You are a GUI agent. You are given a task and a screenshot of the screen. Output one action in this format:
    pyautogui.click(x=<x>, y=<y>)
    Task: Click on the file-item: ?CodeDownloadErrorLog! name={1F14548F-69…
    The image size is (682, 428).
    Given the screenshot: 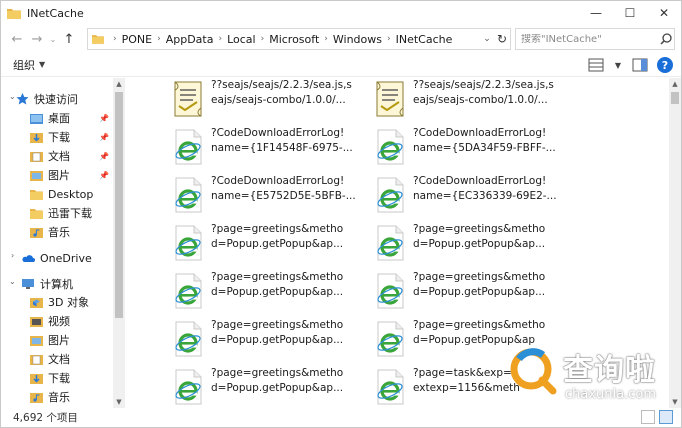 What is the action you would take?
    pyautogui.click(x=271, y=149)
    